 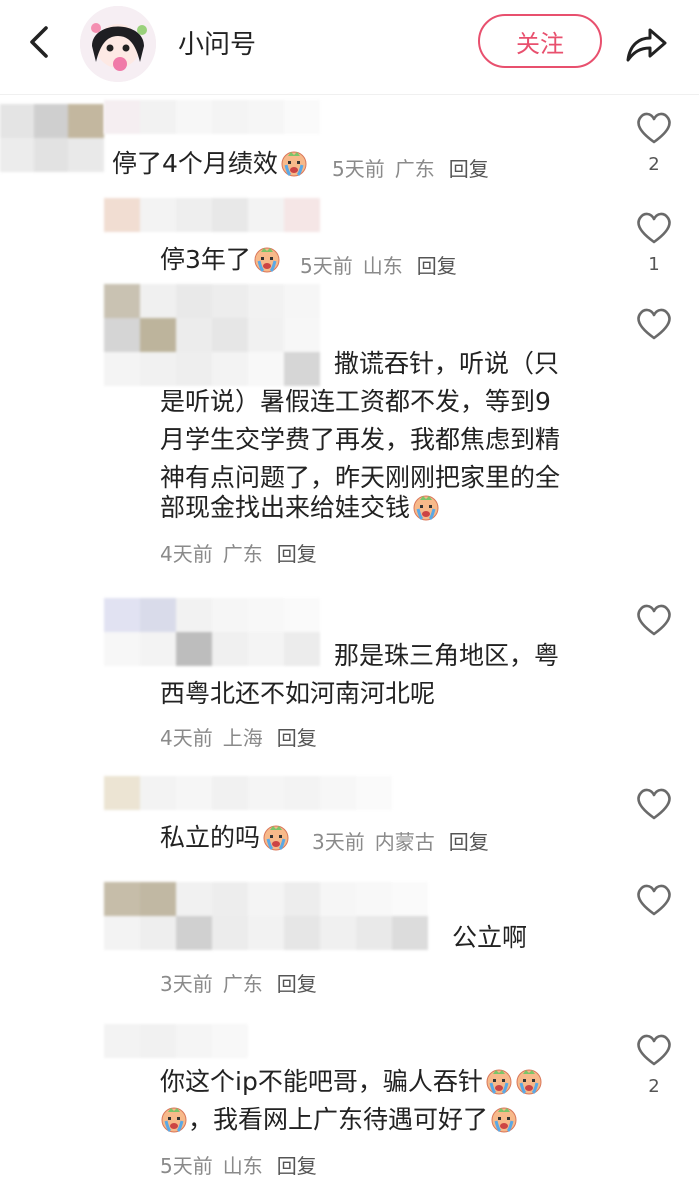 I want to click on comment-text-line: 部现金找出来给娃交钱, so click(x=300, y=508).